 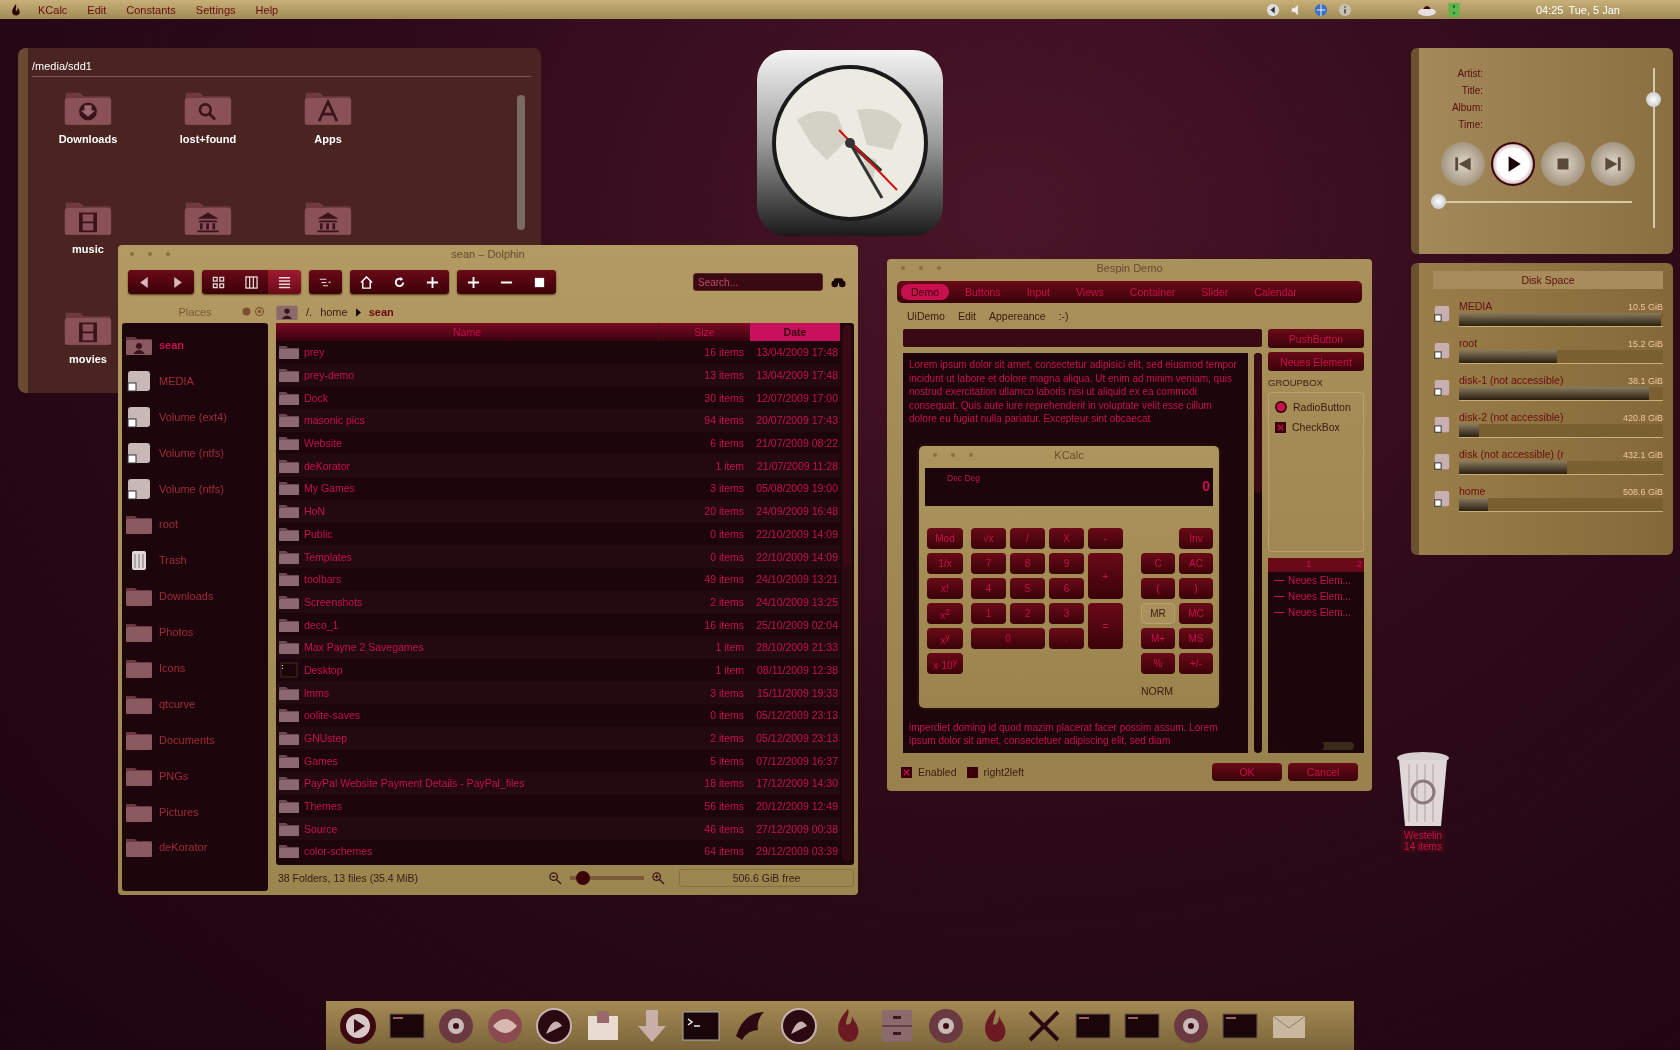 I want to click on place-item: Pictures, so click(x=195, y=811).